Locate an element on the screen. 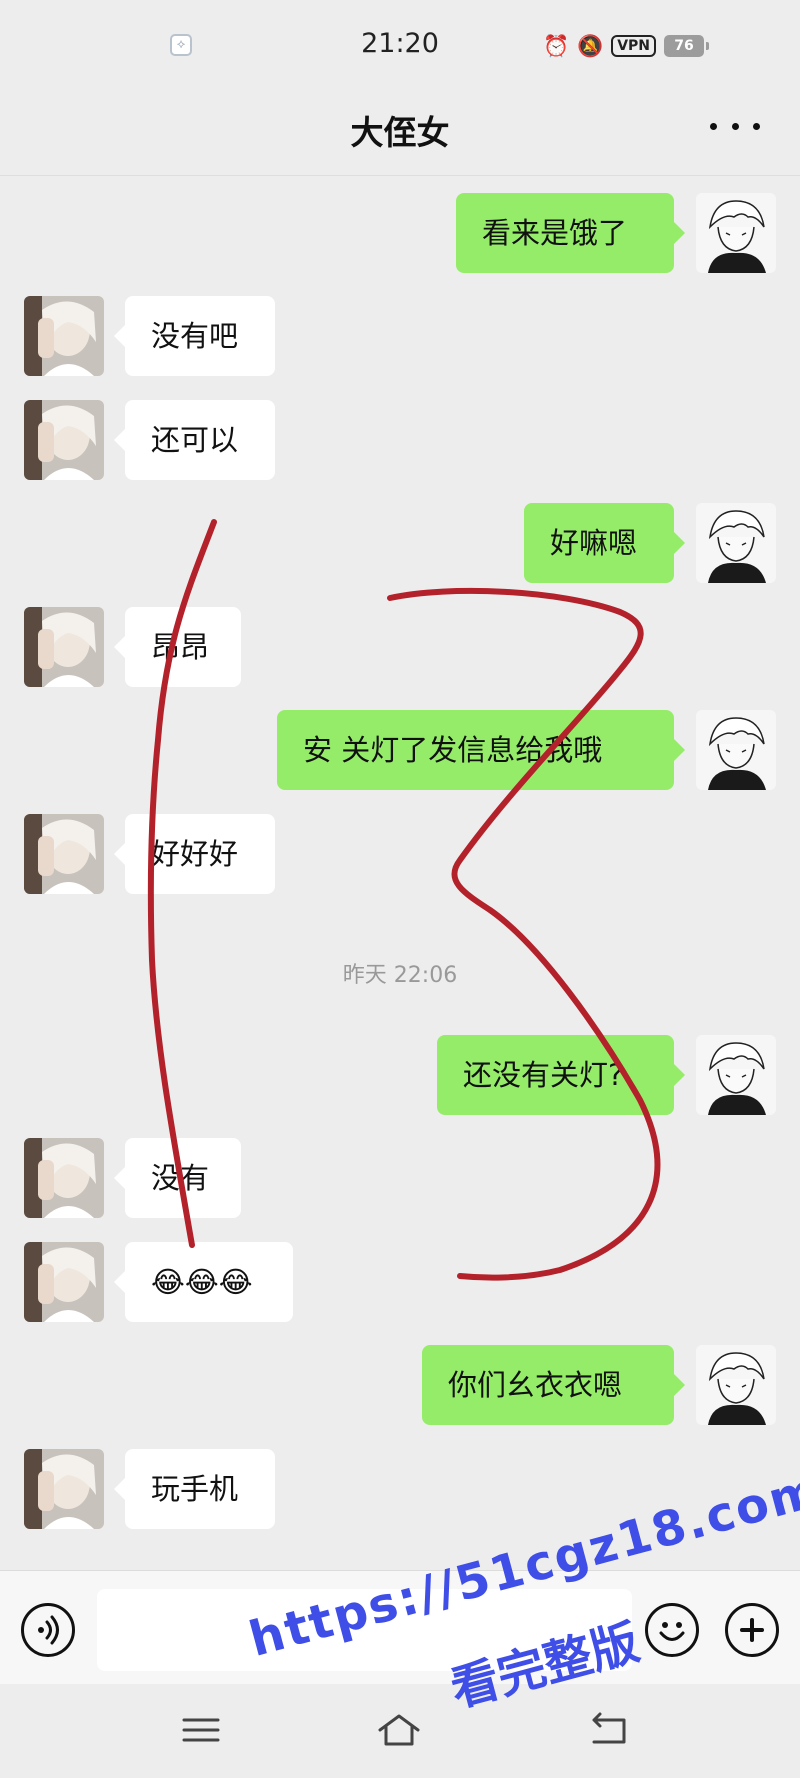 The height and width of the screenshot is (1778, 800). input-bar is located at coordinates (400, 1627).